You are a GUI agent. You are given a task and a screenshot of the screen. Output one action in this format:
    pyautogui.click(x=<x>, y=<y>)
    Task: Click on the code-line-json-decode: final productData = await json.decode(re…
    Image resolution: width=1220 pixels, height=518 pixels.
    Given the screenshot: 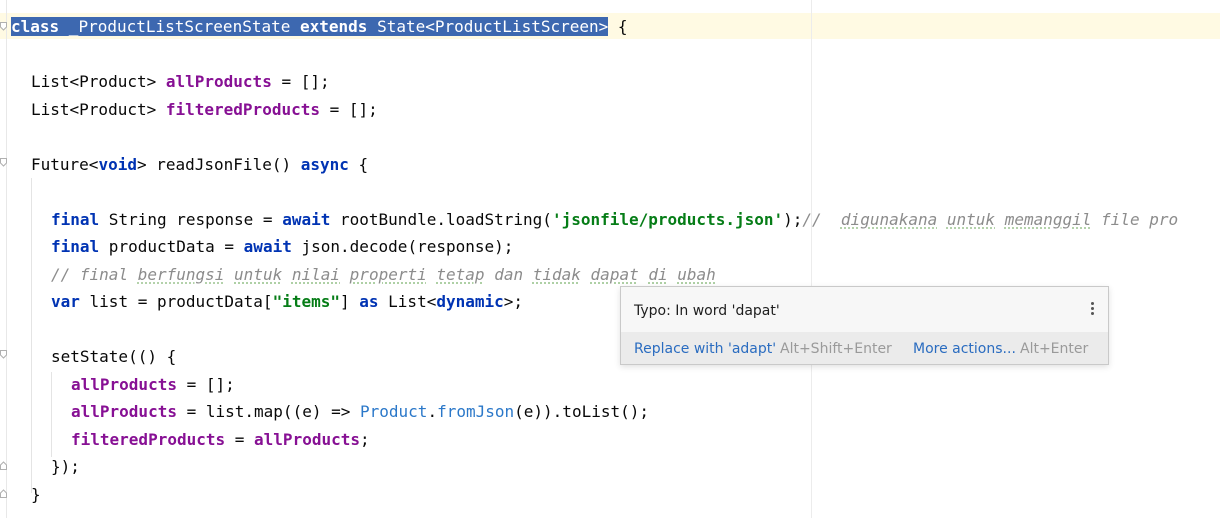 What is the action you would take?
    pyautogui.click(x=282, y=246)
    